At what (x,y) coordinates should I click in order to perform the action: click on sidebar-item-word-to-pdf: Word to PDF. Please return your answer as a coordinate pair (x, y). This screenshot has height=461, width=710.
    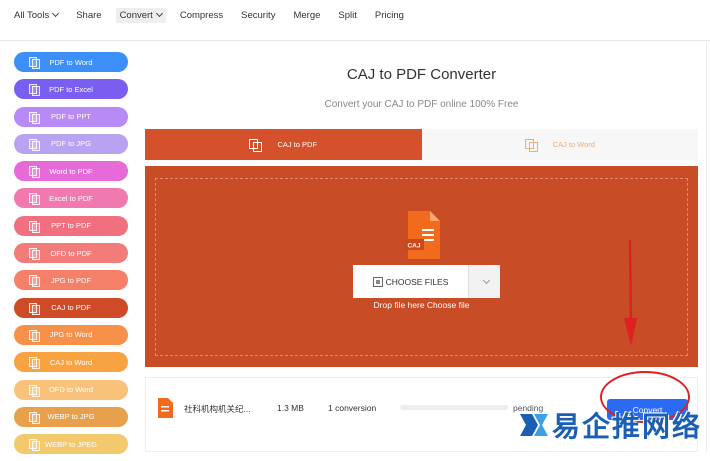
    Looking at the image, I should click on (71, 171).